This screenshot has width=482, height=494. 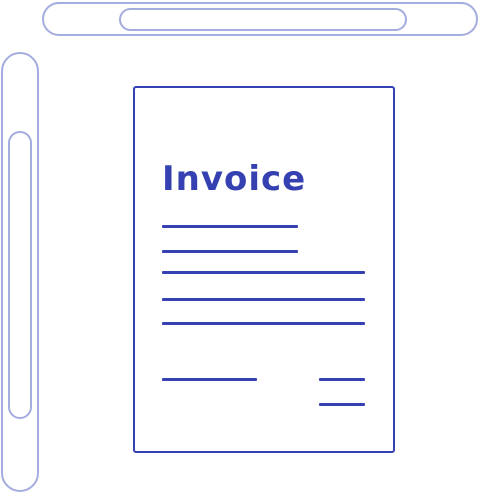 I want to click on vertical-scrollbar, so click(x=20, y=272).